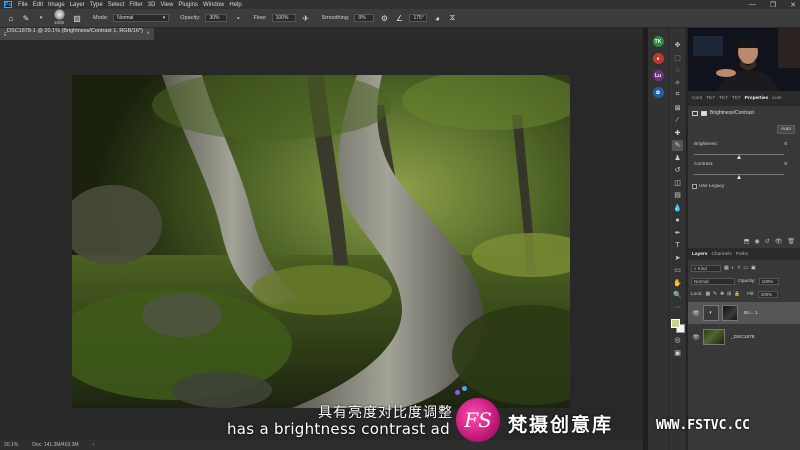  Describe the element at coordinates (677, 158) in the screenshot. I see `clone-stamp-tool-icon: ♟` at that location.